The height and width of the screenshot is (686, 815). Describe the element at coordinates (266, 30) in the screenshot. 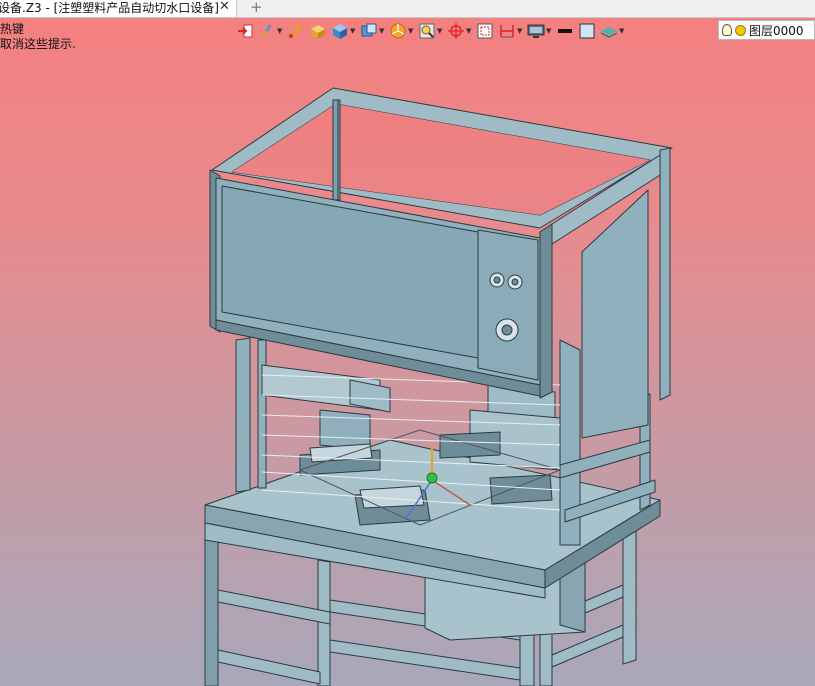

I see `paint-brush-icon` at that location.